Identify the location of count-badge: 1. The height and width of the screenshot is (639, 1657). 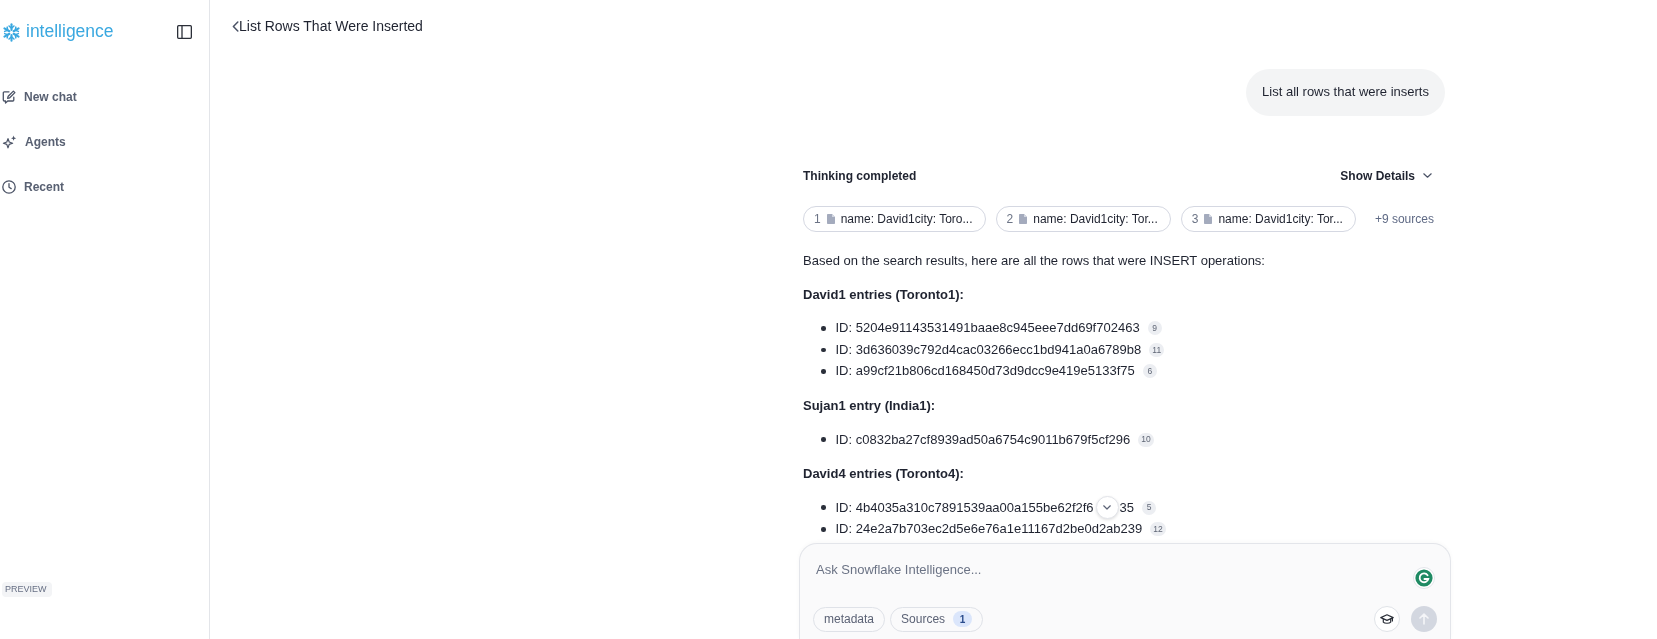
(963, 619).